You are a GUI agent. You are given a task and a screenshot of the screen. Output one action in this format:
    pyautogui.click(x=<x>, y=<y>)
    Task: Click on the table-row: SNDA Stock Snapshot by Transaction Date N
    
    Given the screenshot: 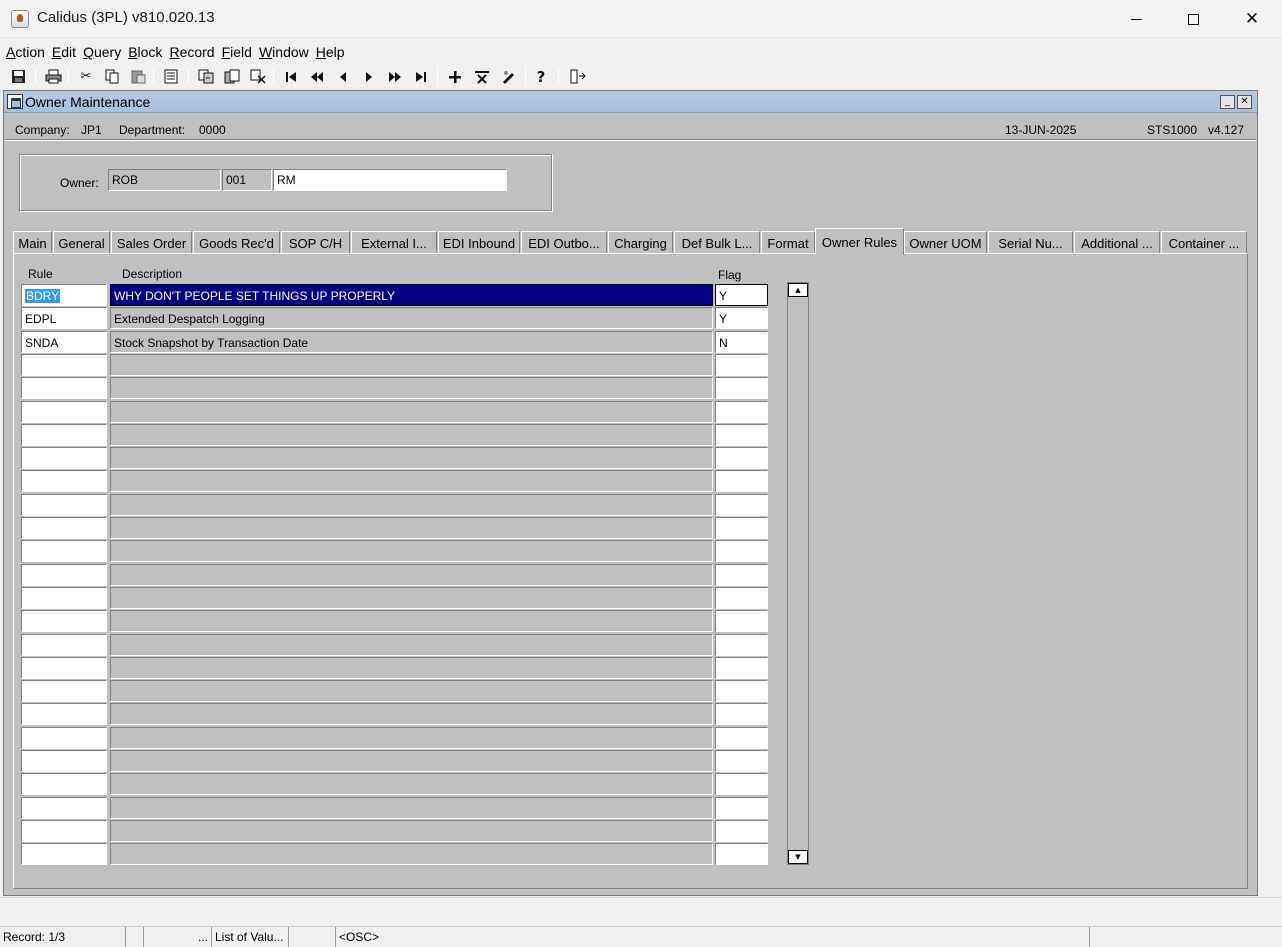 What is the action you would take?
    pyautogui.click(x=396, y=342)
    